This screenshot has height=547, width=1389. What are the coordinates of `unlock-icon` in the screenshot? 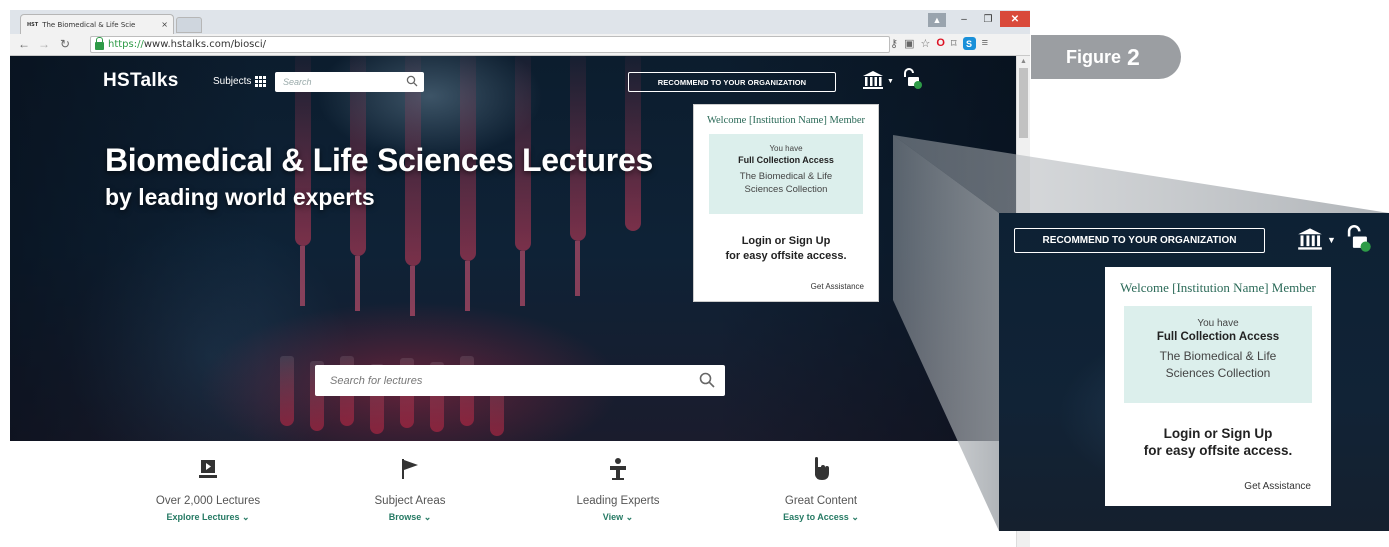 It's located at (1358, 239).